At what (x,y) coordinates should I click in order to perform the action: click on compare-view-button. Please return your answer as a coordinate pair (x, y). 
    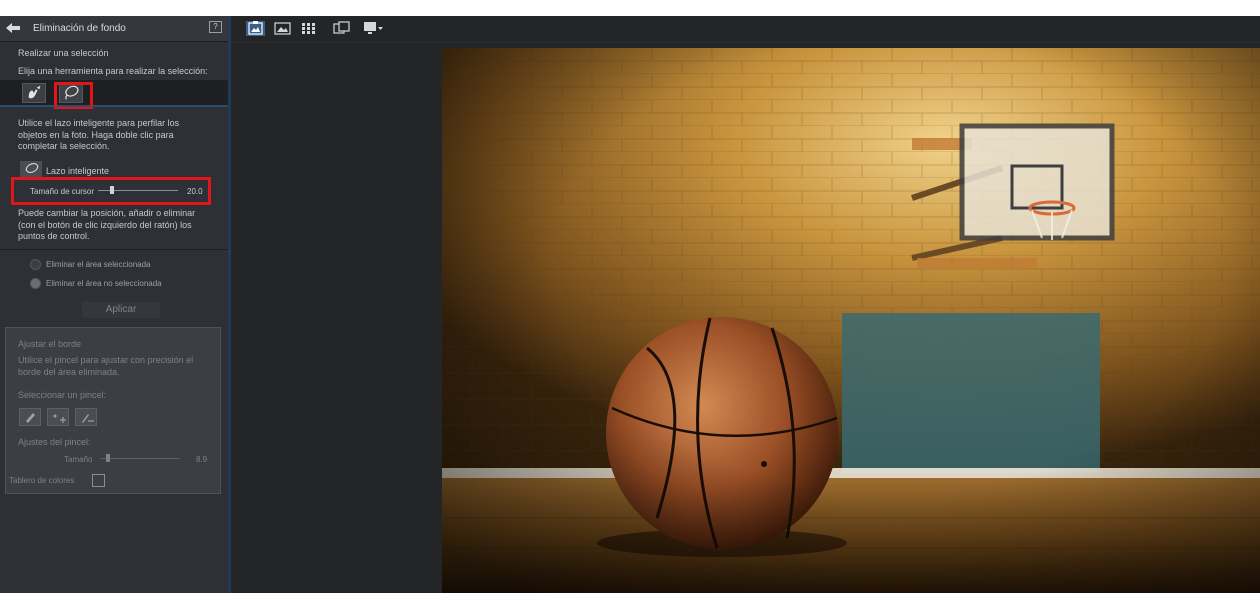
    Looking at the image, I should click on (341, 28).